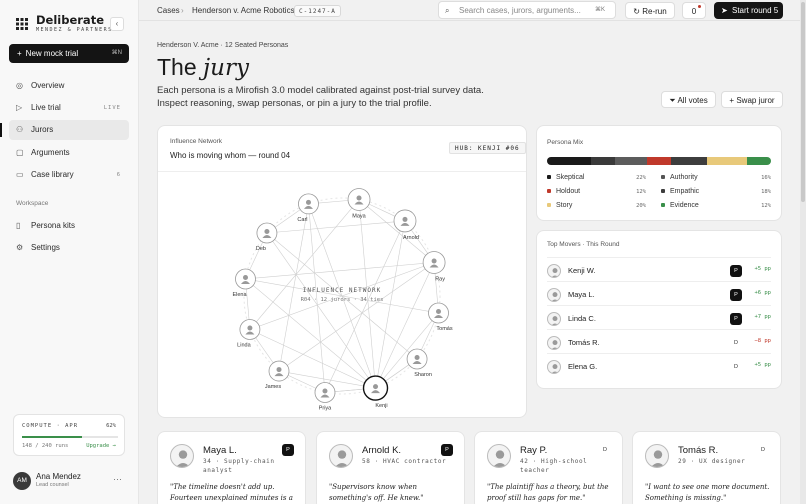 Image resolution: width=806 pixels, height=504 pixels. Describe the element at coordinates (583, 244) in the screenshot. I see `top-movers-heading: Top Movers · This Round` at that location.